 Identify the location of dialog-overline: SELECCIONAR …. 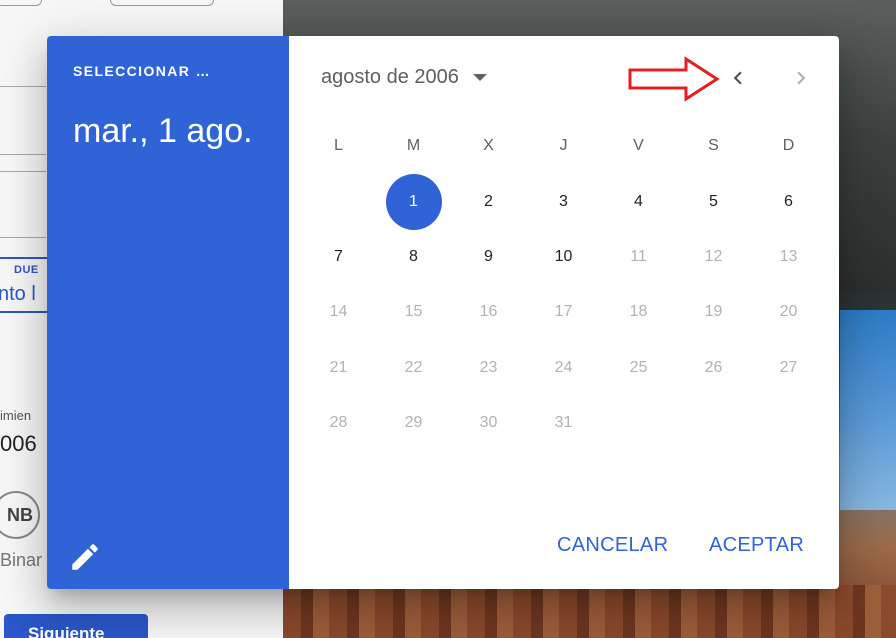
(142, 71).